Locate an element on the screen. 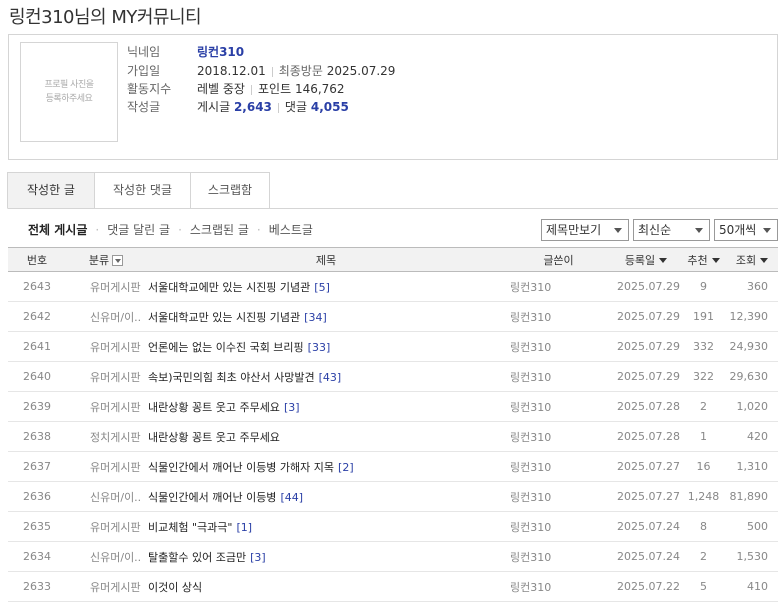 Image resolution: width=784 pixels, height=609 pixels. post-title-link: 식물인간에서 깨어난 이등병 가해자 지목 is located at coordinates (241, 467).